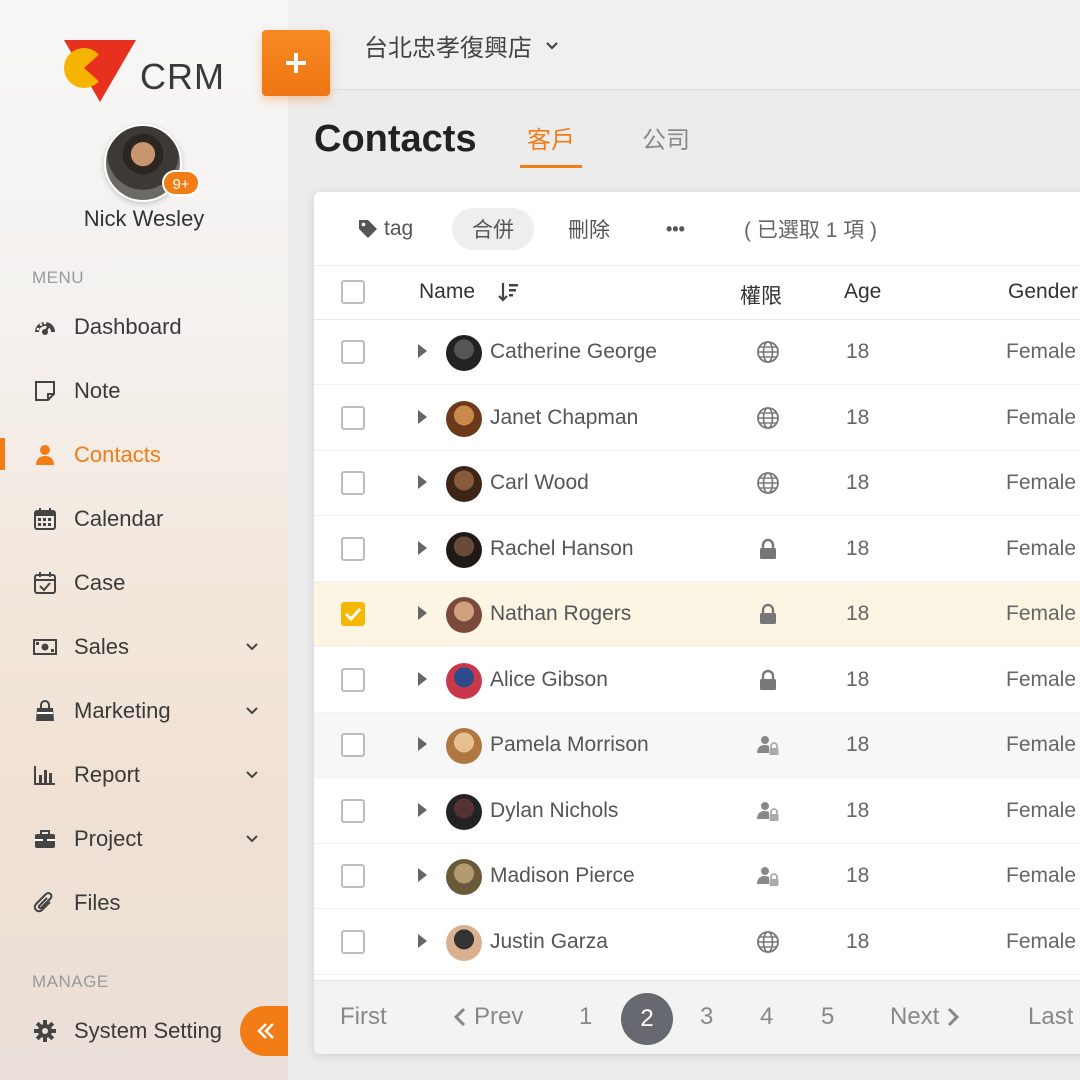 This screenshot has width=1080, height=1080. What do you see at coordinates (562, 876) in the screenshot?
I see `contact-name: Madison Pierce` at bounding box center [562, 876].